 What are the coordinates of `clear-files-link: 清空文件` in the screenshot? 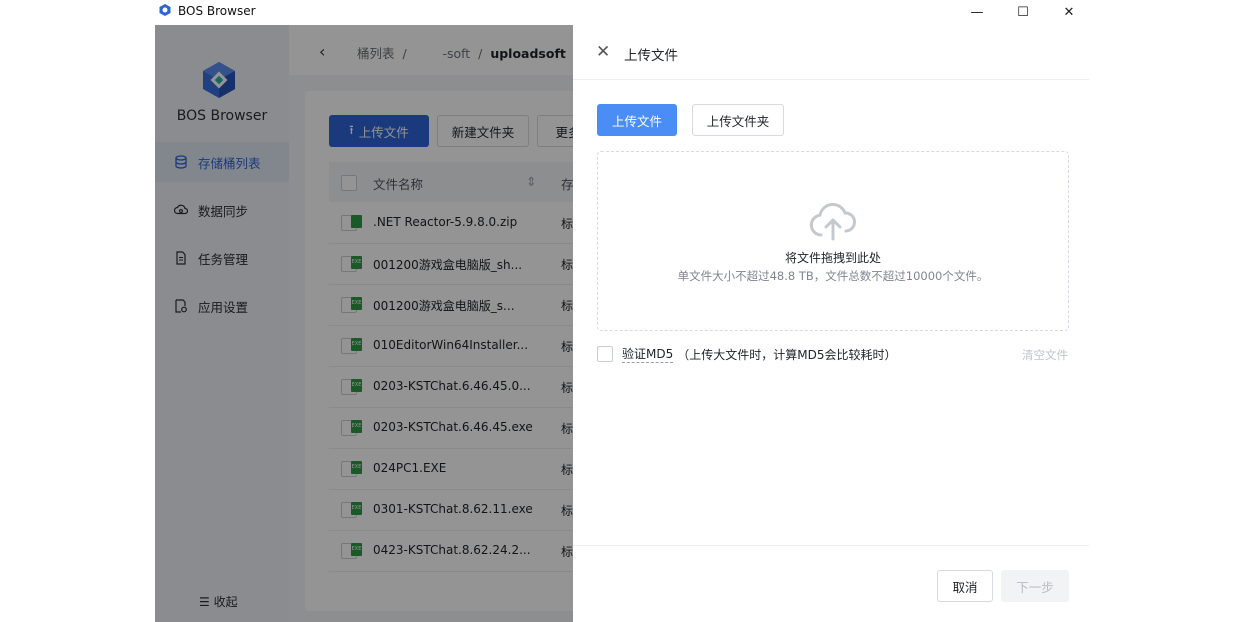 It's located at (1045, 355).